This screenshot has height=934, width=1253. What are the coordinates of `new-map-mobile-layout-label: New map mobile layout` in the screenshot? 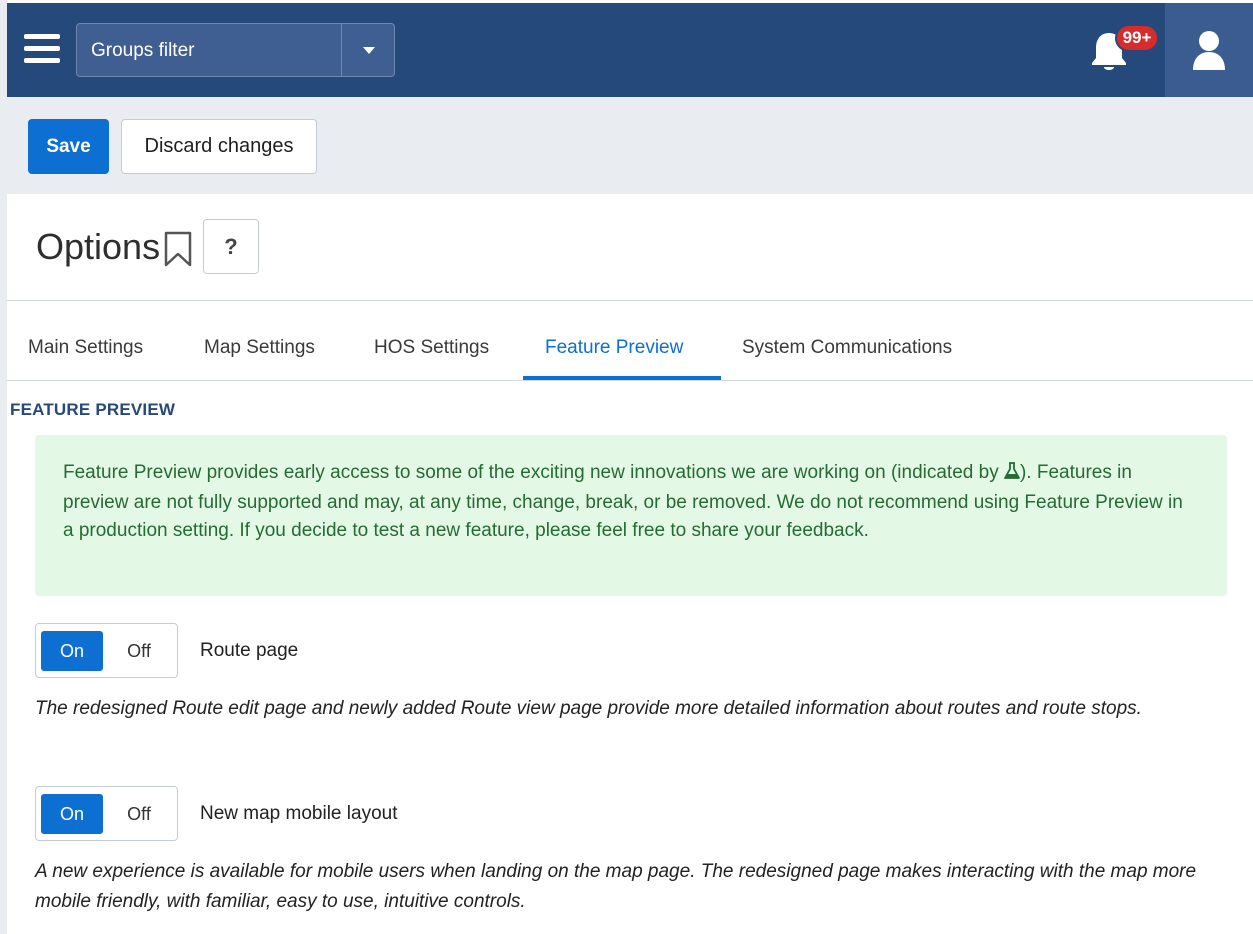 It's located at (299, 813).